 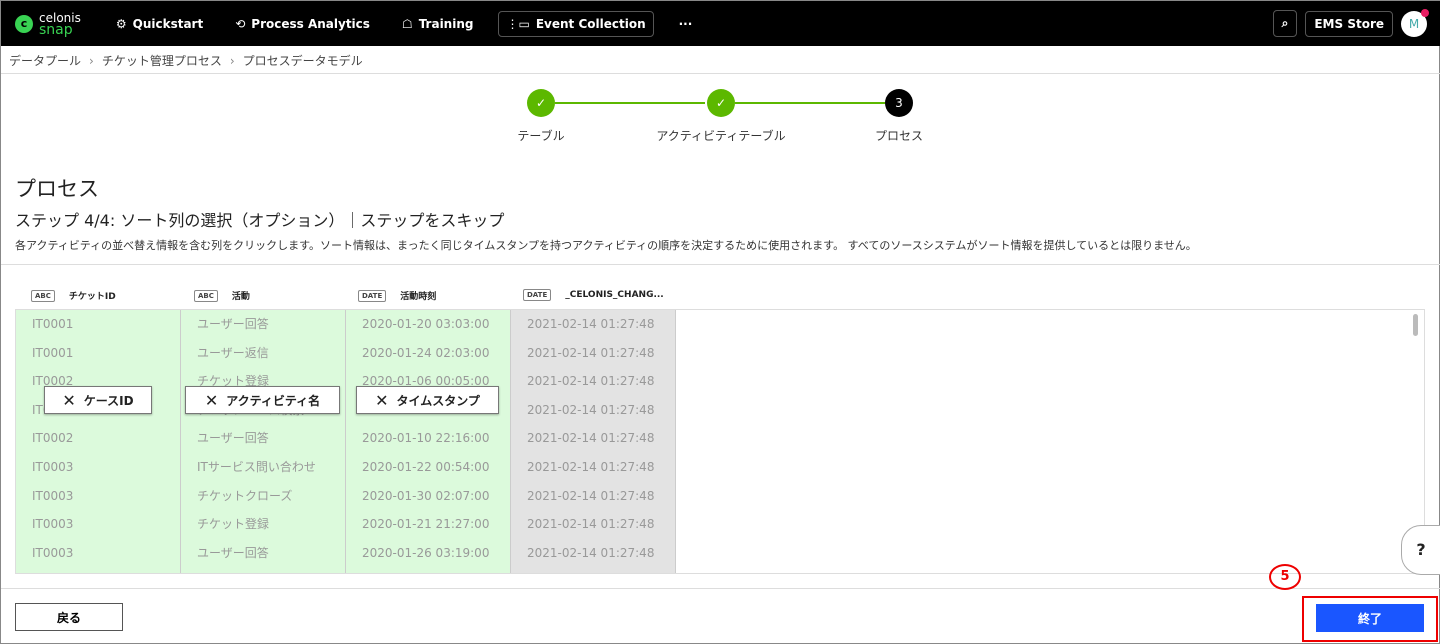 What do you see at coordinates (426, 524) in the screenshot?
I see `table-cell: 2020-01-21 21:27:00` at bounding box center [426, 524].